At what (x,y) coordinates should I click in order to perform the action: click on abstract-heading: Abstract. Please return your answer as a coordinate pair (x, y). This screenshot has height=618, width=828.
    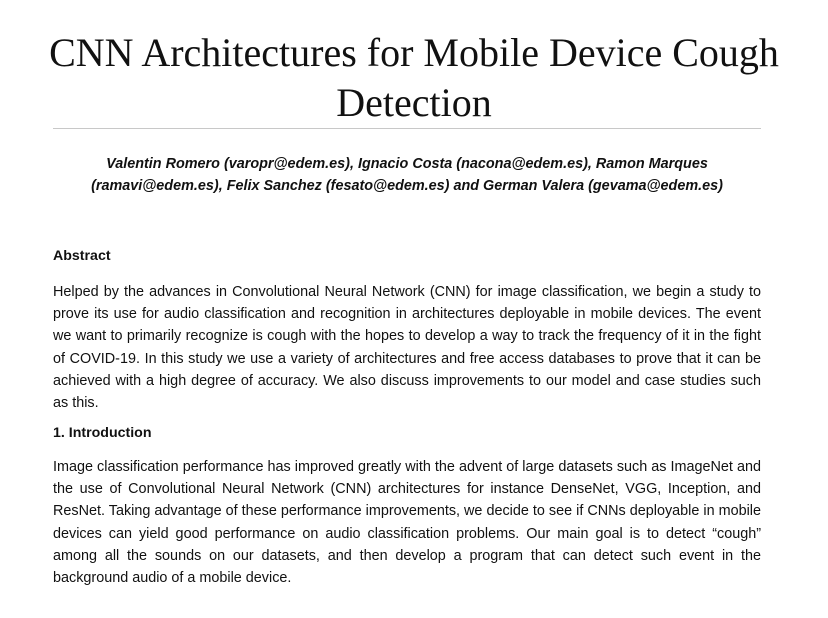
    Looking at the image, I should click on (82, 256).